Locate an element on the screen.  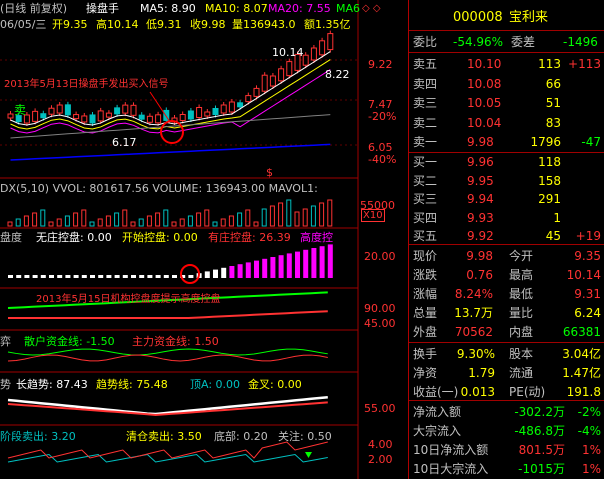
flow-label: 10日净流入额 is located at coordinates (451, 450).